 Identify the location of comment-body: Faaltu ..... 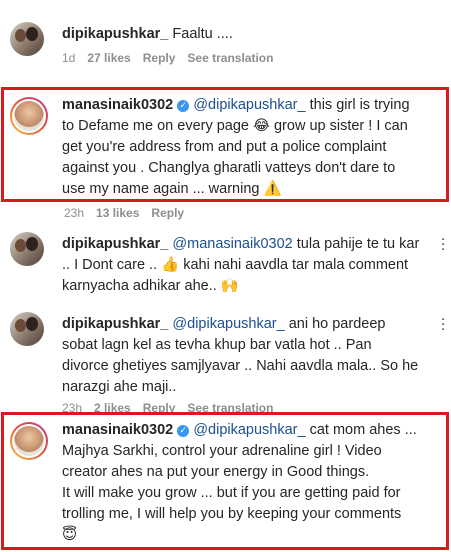
(202, 34).